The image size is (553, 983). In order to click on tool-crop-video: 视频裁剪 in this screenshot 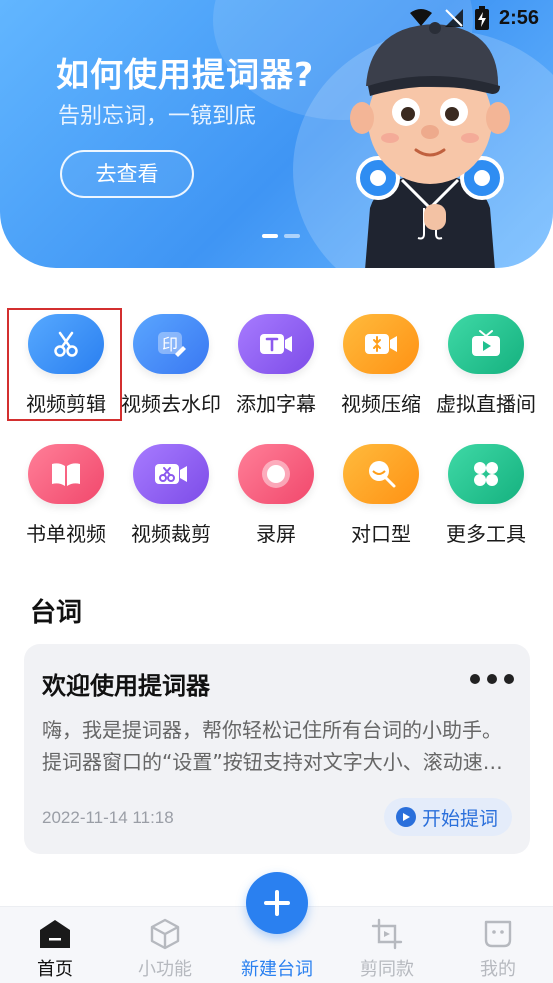, I will do `click(171, 495)`.